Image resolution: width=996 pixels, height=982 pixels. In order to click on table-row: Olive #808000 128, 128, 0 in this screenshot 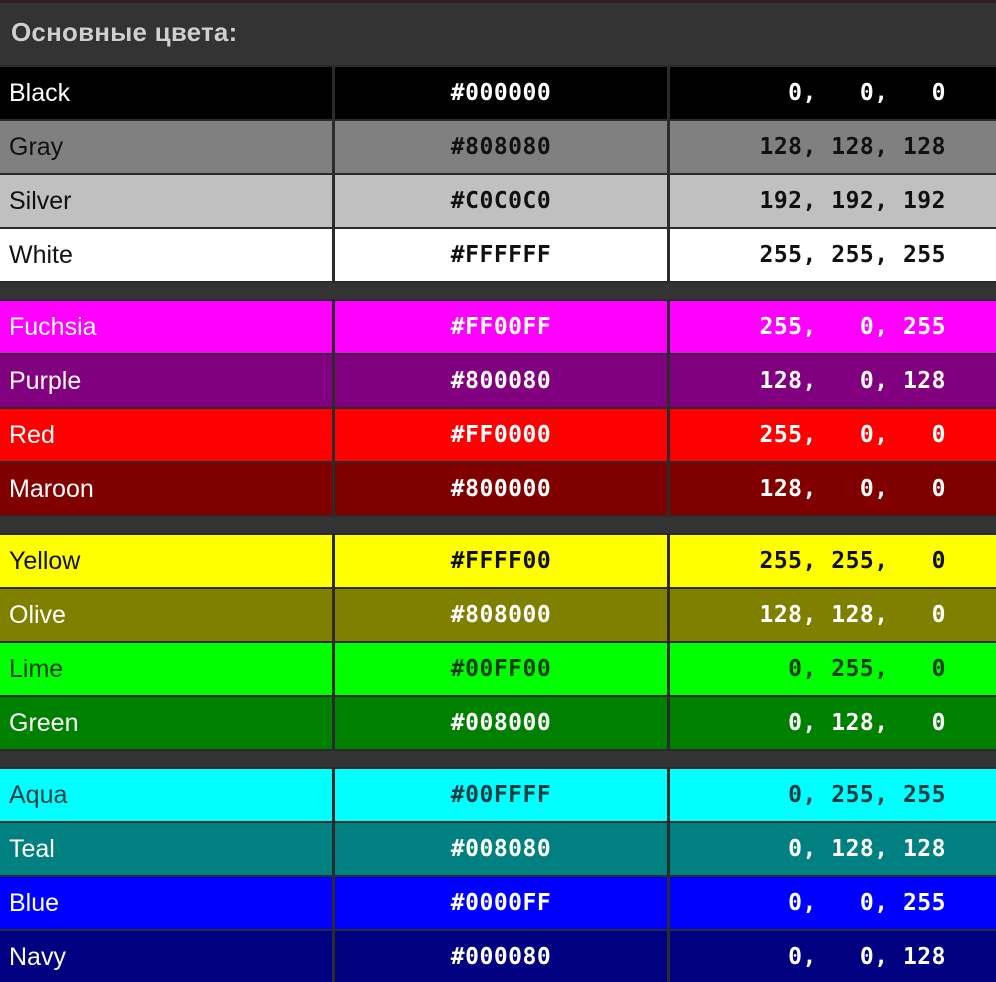, I will do `click(498, 615)`.